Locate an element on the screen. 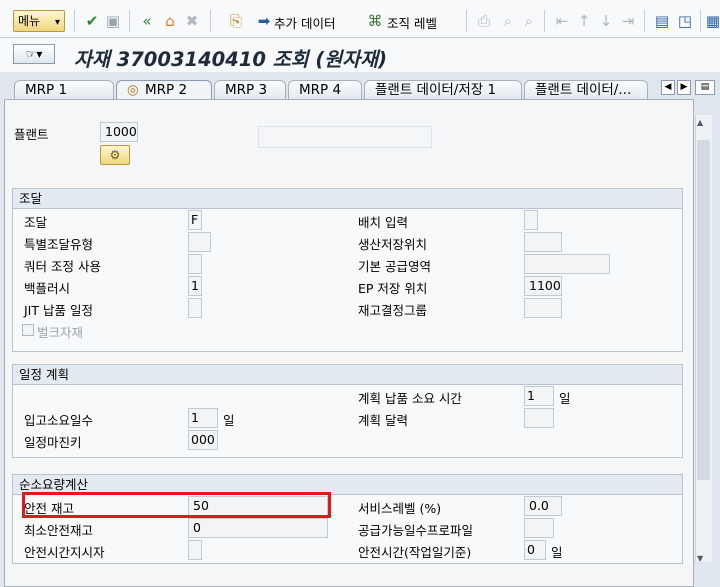  prod-storage-location-field is located at coordinates (543, 242).